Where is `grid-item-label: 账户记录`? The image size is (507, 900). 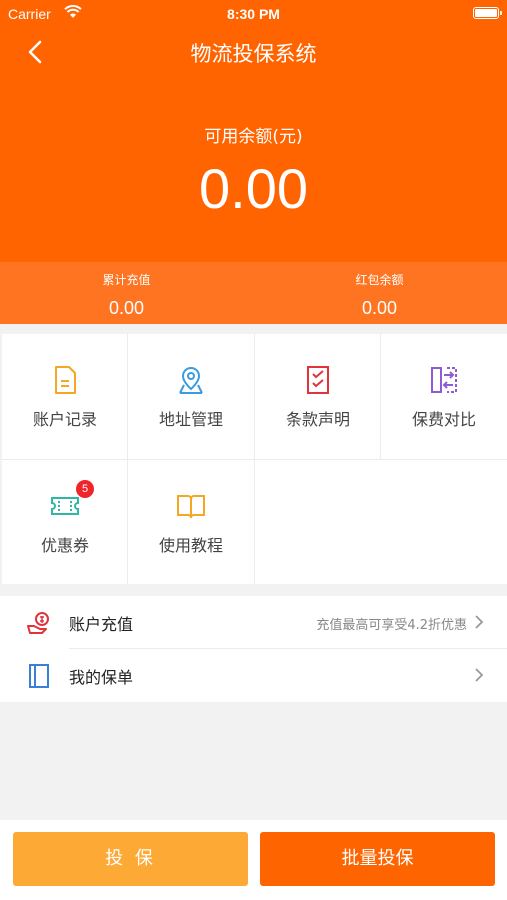
grid-item-label: 账户记录 is located at coordinates (64, 419).